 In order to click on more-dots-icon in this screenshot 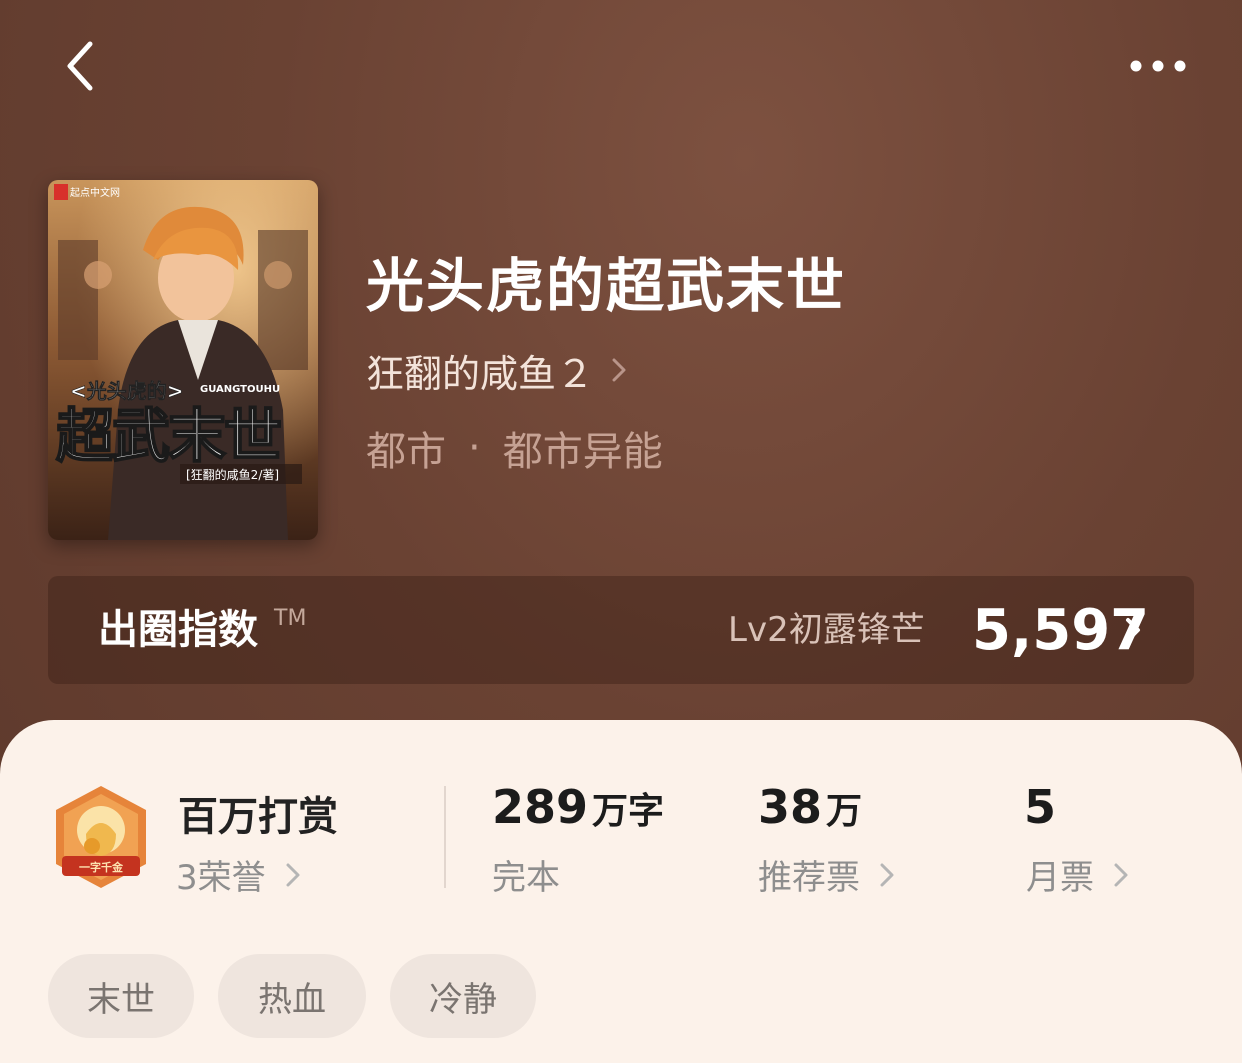, I will do `click(1158, 66)`.